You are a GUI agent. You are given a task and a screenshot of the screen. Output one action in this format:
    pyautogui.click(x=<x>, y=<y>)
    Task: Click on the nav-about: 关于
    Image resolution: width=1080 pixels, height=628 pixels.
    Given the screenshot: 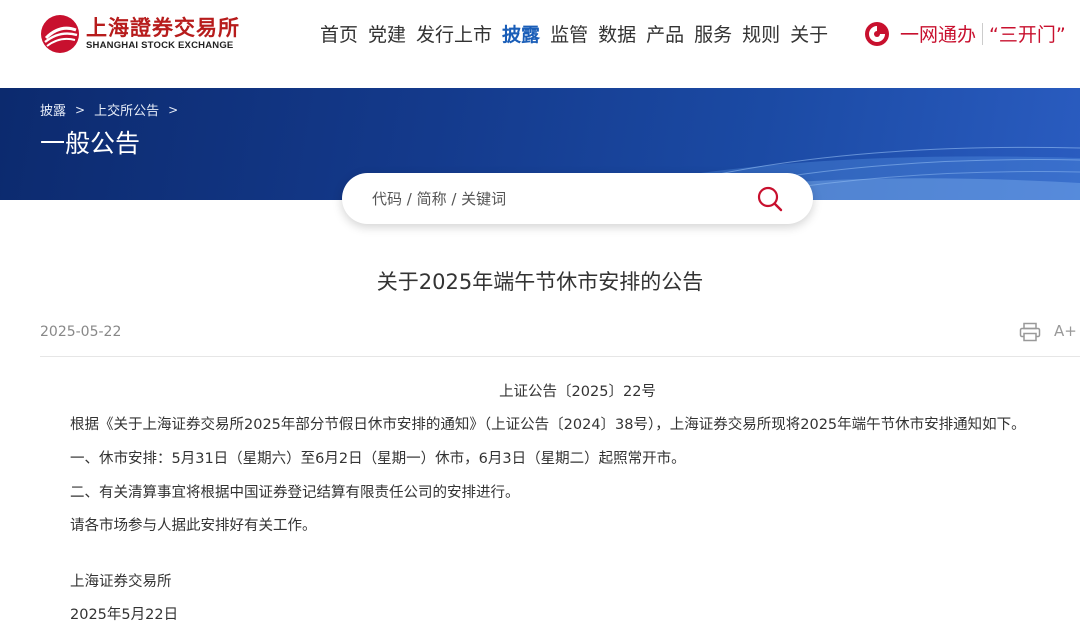 What is the action you would take?
    pyautogui.click(x=809, y=35)
    